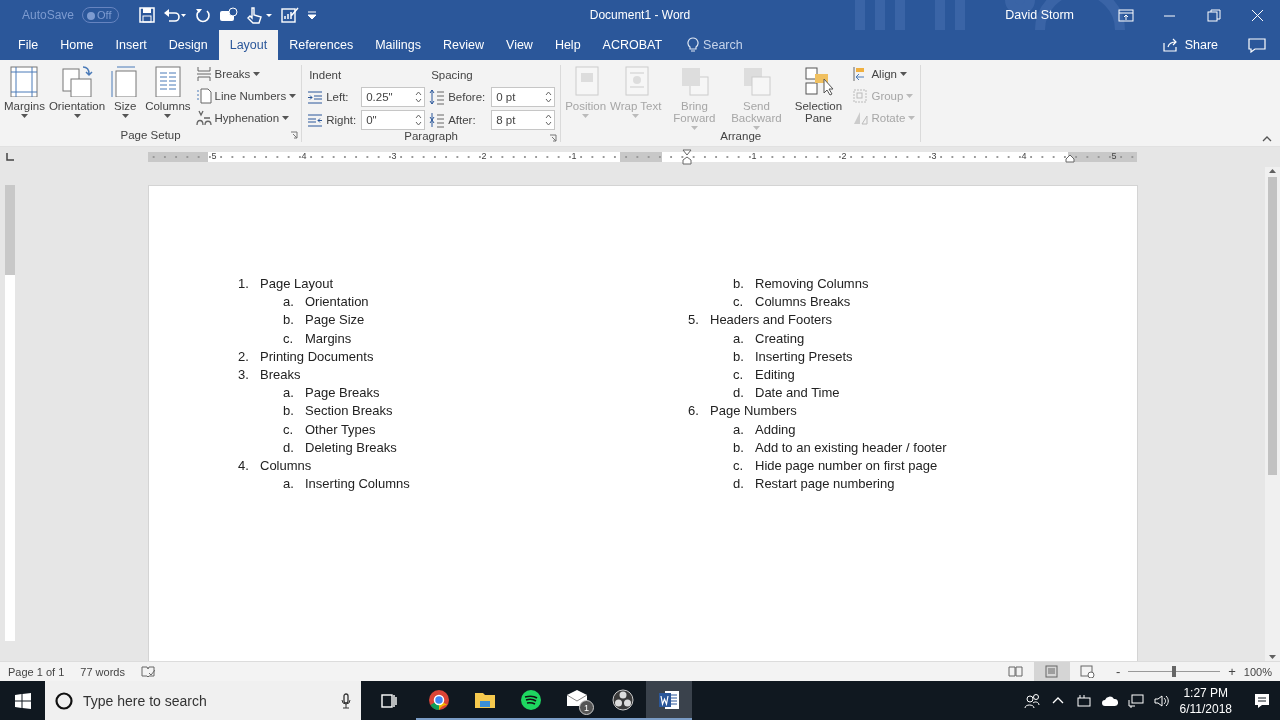 This screenshot has width=1280, height=720. Describe the element at coordinates (244, 284) in the screenshot. I see `list-marker: 1.` at that location.